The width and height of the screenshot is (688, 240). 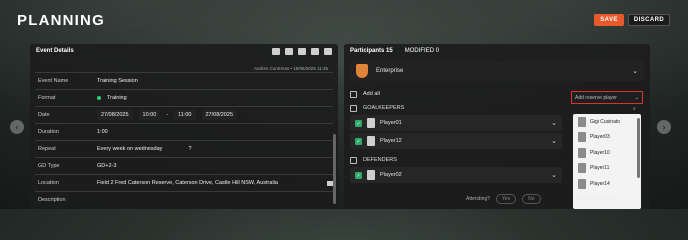 What do you see at coordinates (437, 51) in the screenshot?
I see `modified-count: 0` at bounding box center [437, 51].